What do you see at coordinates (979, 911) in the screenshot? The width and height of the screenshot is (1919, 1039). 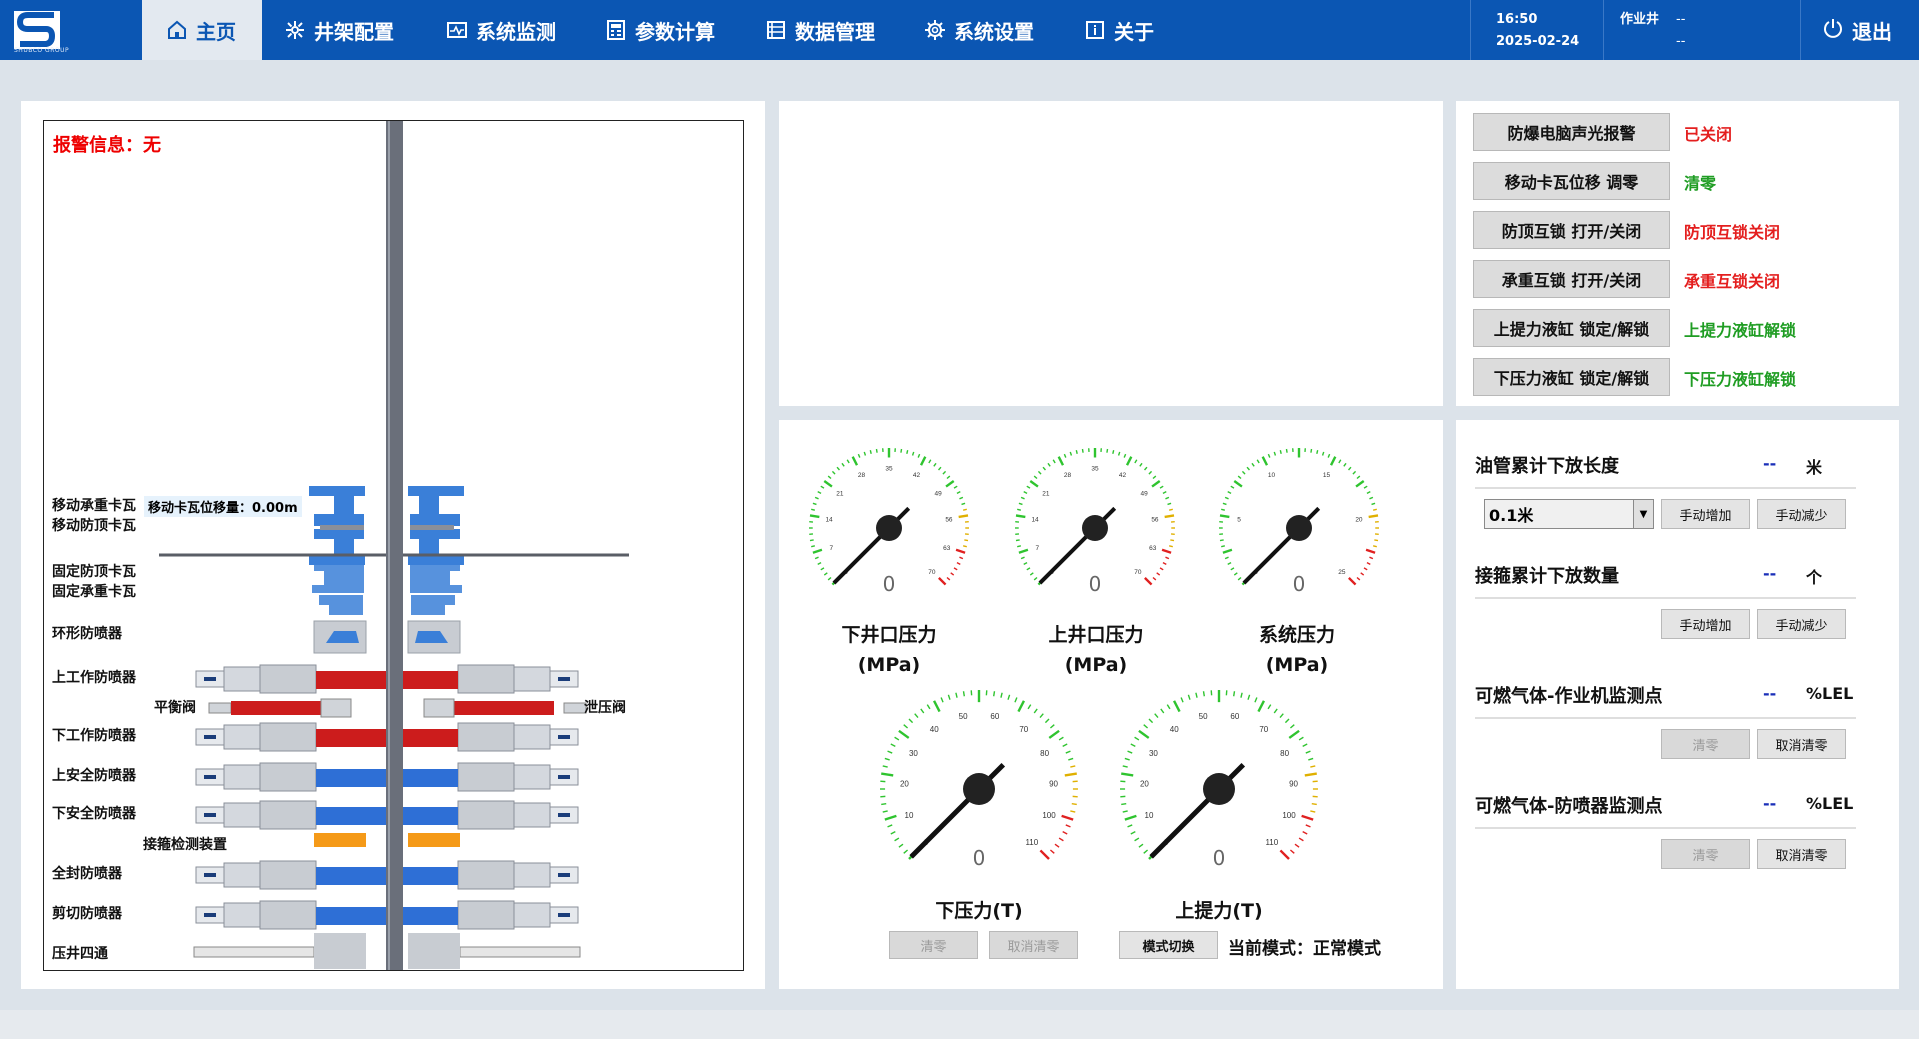 I see `gauge-down-force-title: 下压力(T)` at bounding box center [979, 911].